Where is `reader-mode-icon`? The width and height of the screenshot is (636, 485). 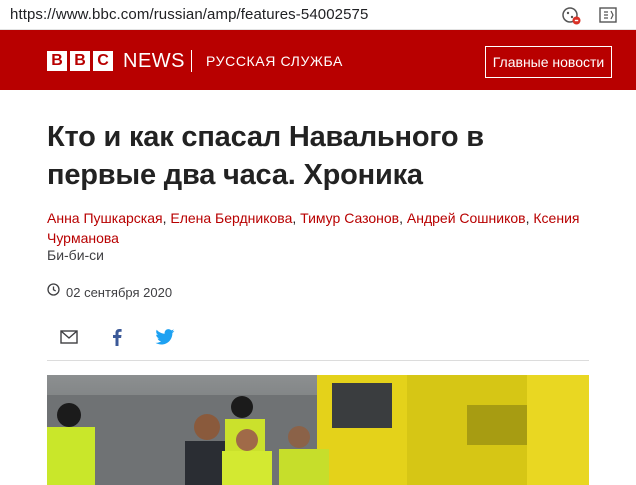 reader-mode-icon is located at coordinates (608, 15).